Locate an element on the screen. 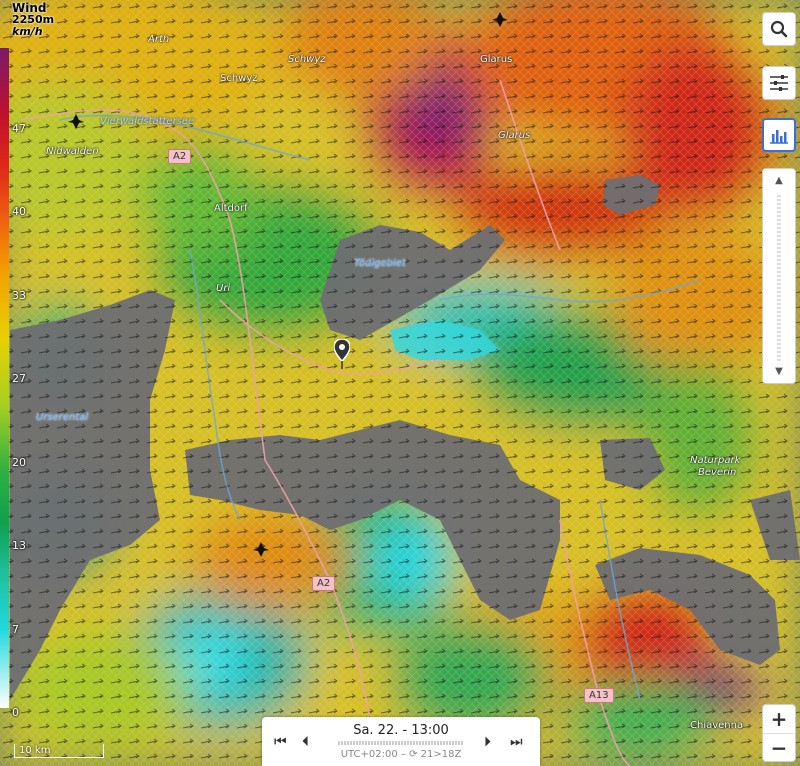 This screenshot has height=766, width=800. step-back-icon: ⏴ is located at coordinates (305, 742).